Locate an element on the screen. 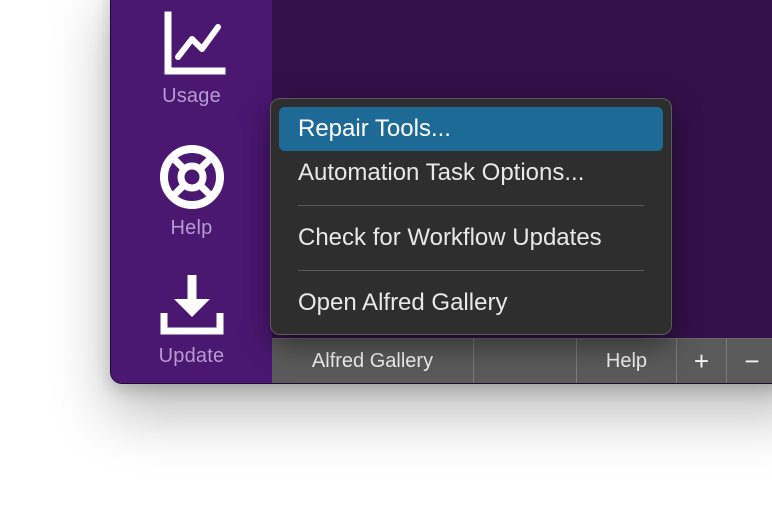 The image size is (772, 530). chart-line-icon is located at coordinates (194, 43).